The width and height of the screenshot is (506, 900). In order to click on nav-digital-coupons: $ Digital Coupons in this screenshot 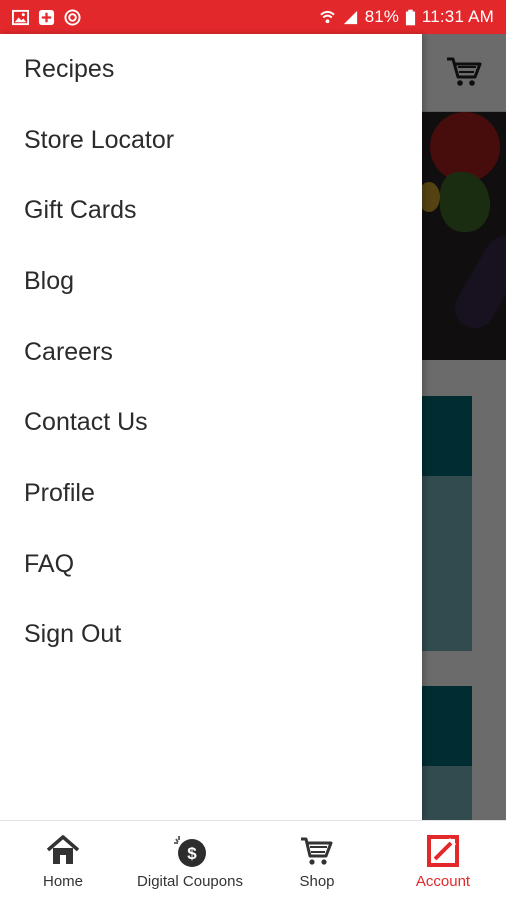, I will do `click(190, 860)`.